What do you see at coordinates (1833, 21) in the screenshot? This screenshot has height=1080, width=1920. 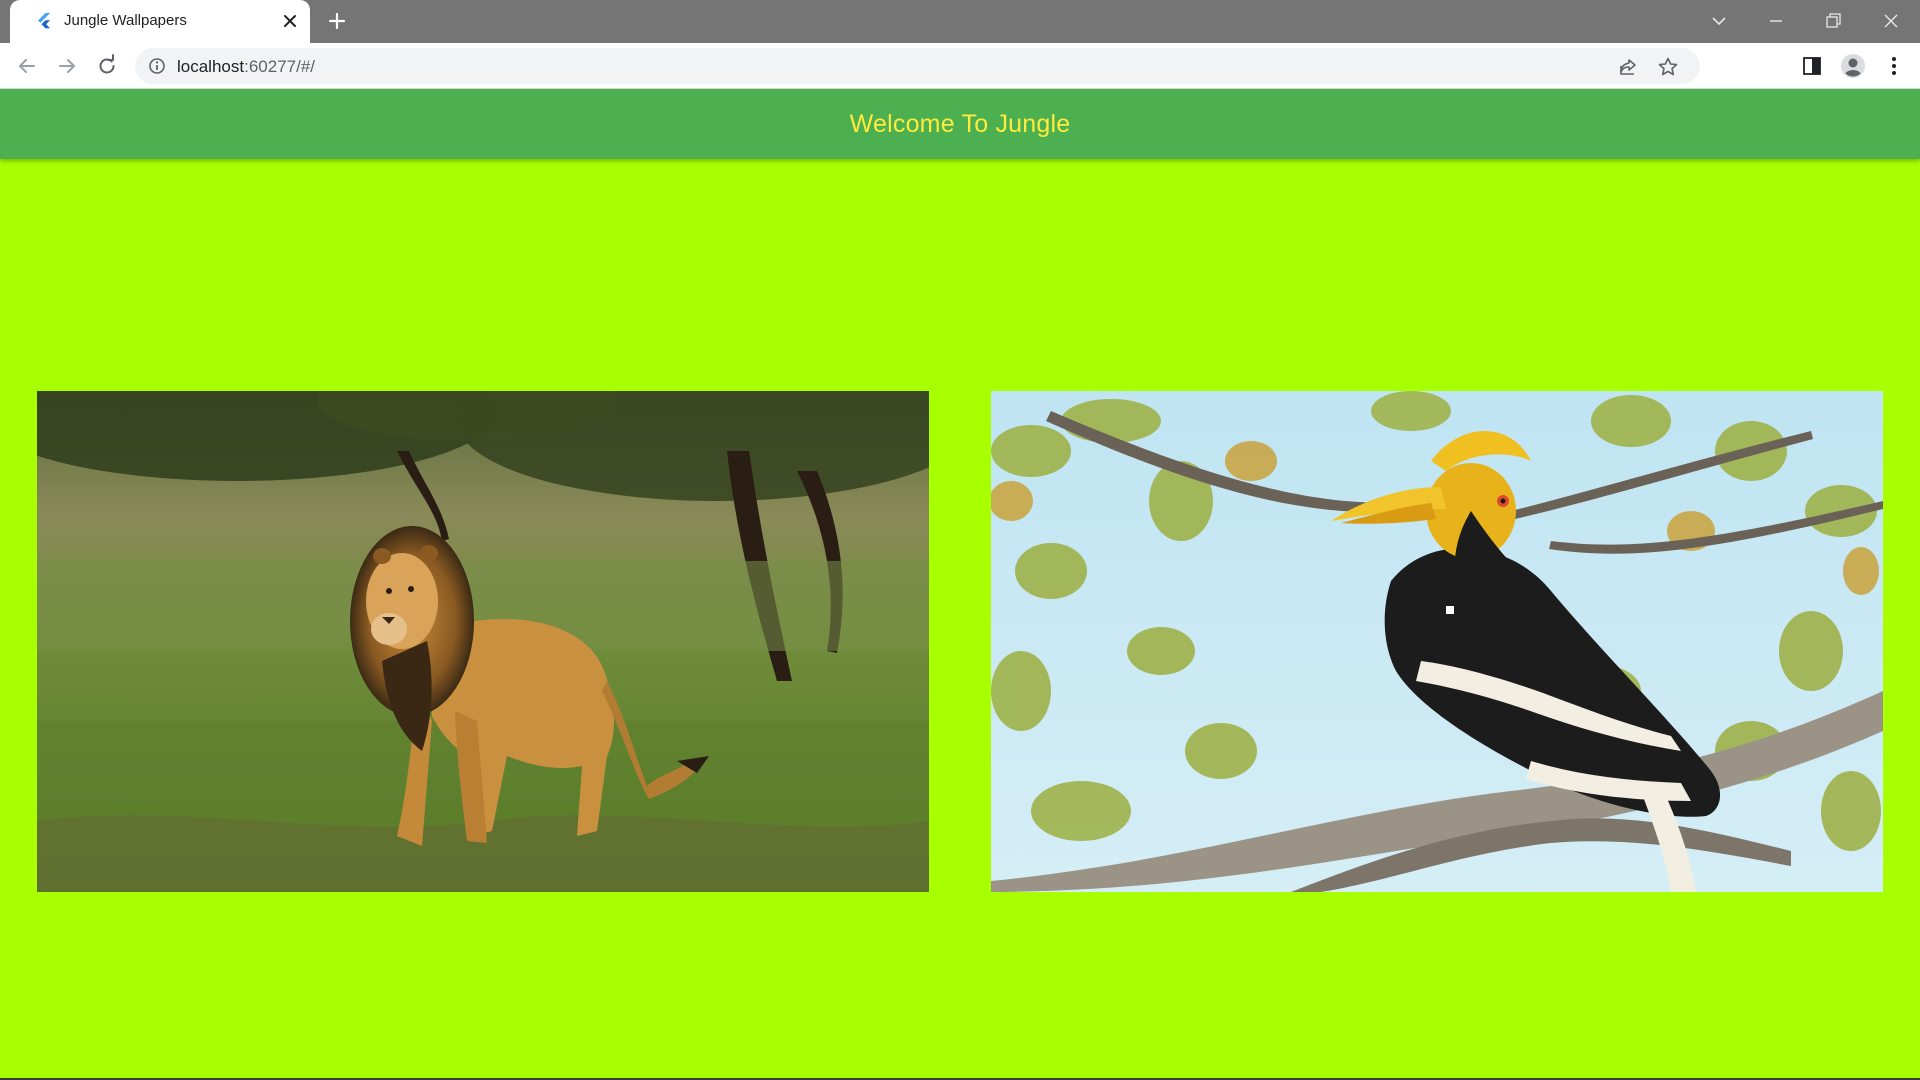 I see `restore-icon` at bounding box center [1833, 21].